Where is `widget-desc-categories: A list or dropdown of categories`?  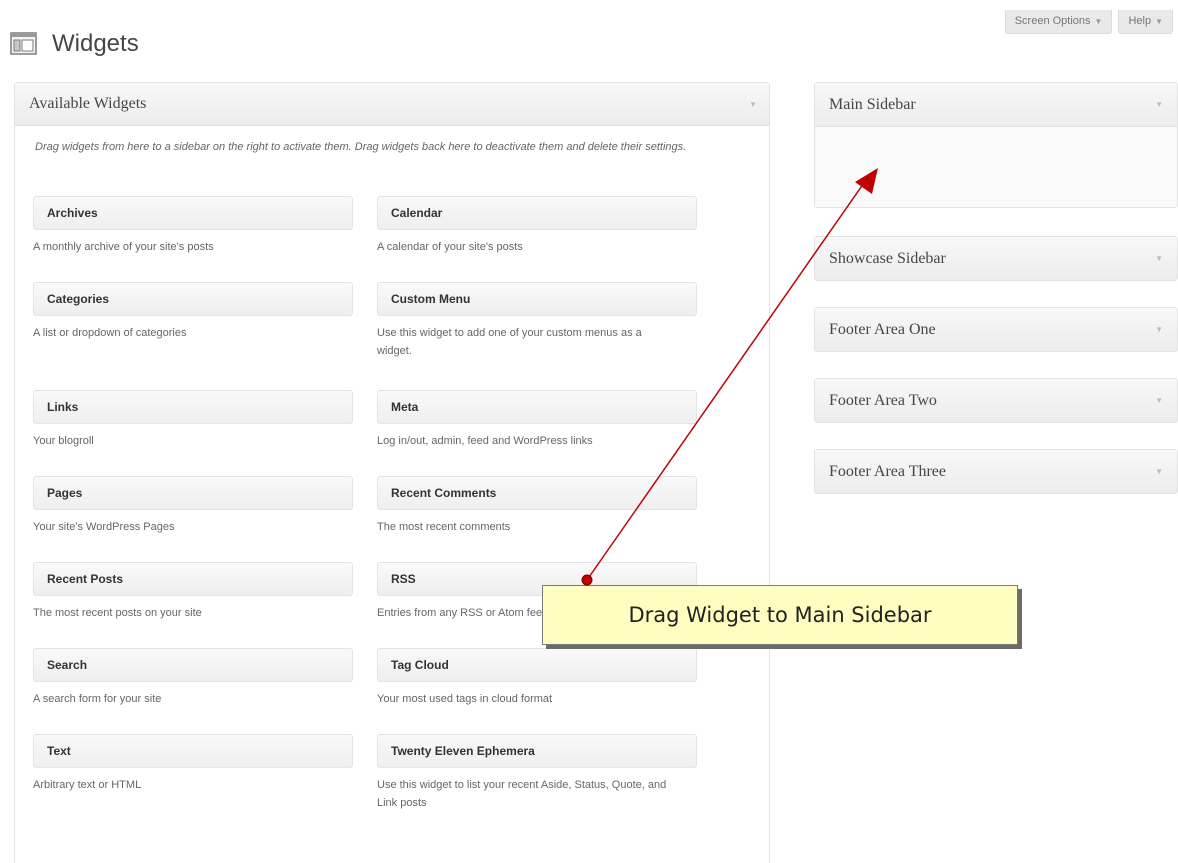
widget-desc-categories: A list or dropdown of categories is located at coordinates (110, 333).